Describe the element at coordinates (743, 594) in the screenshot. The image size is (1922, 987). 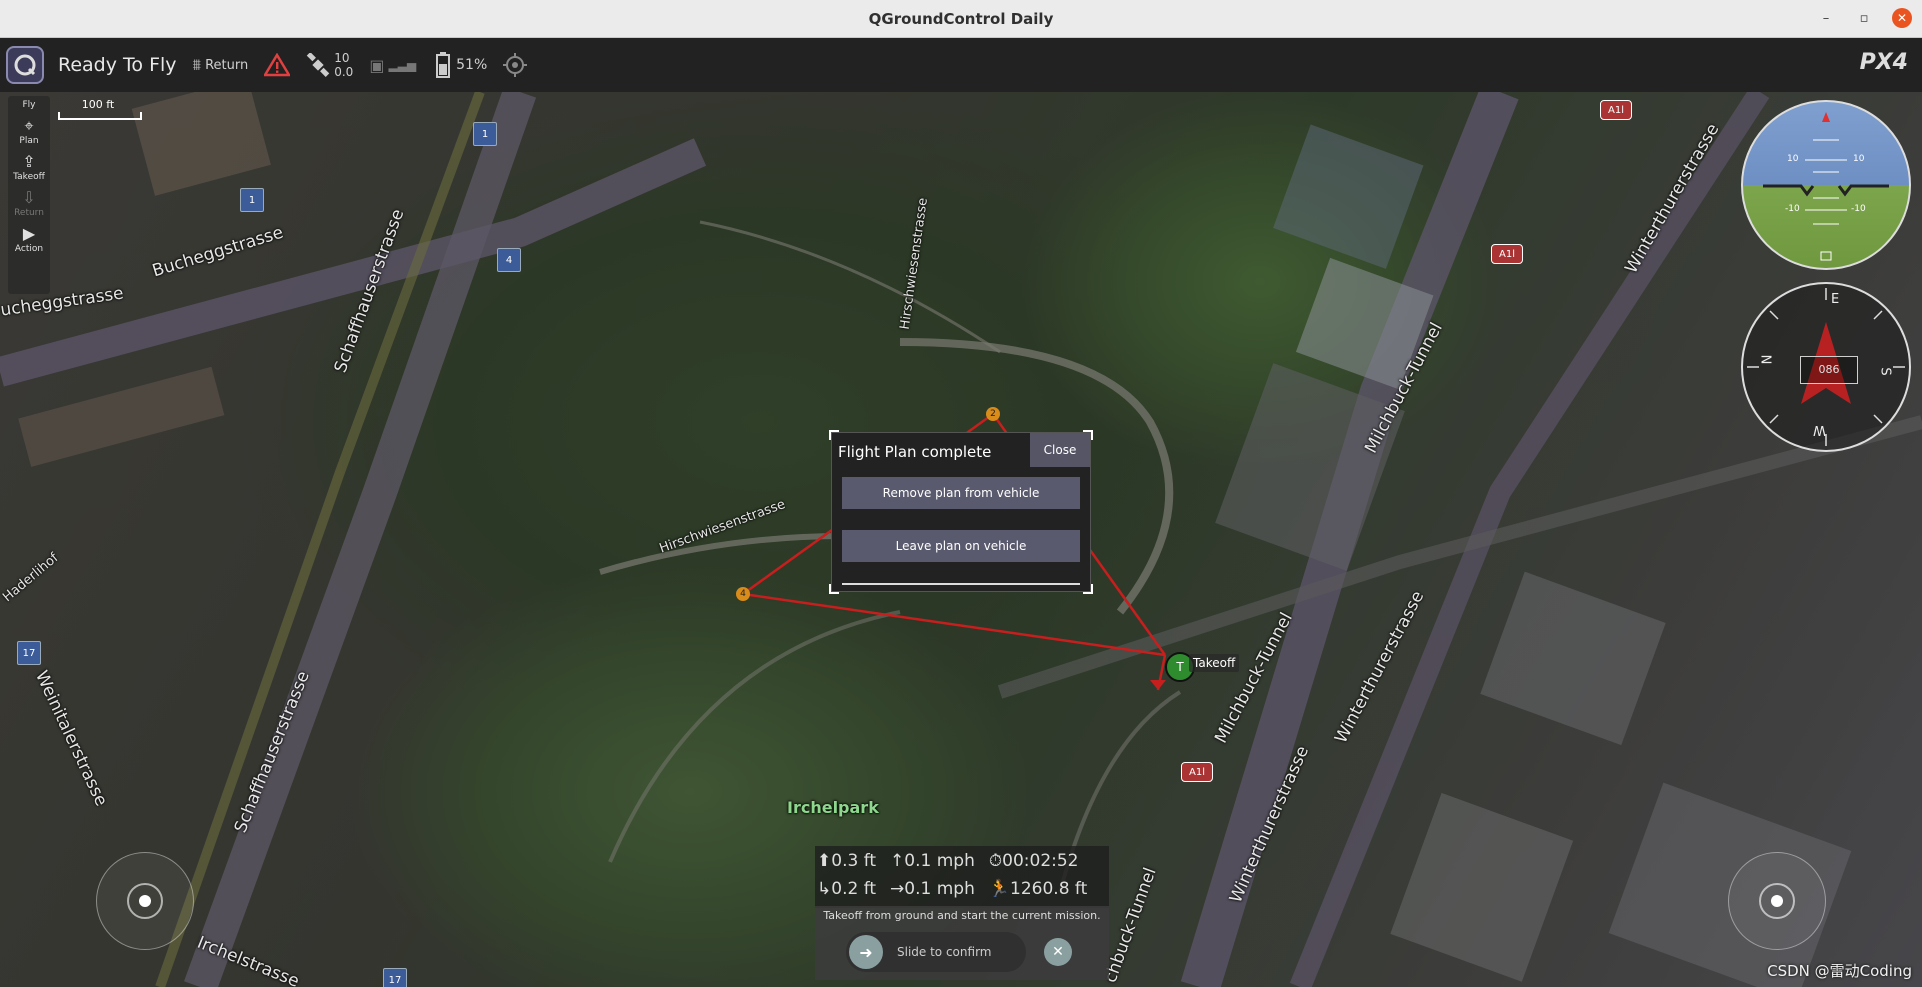
I see `waypoint-marker: 4` at that location.